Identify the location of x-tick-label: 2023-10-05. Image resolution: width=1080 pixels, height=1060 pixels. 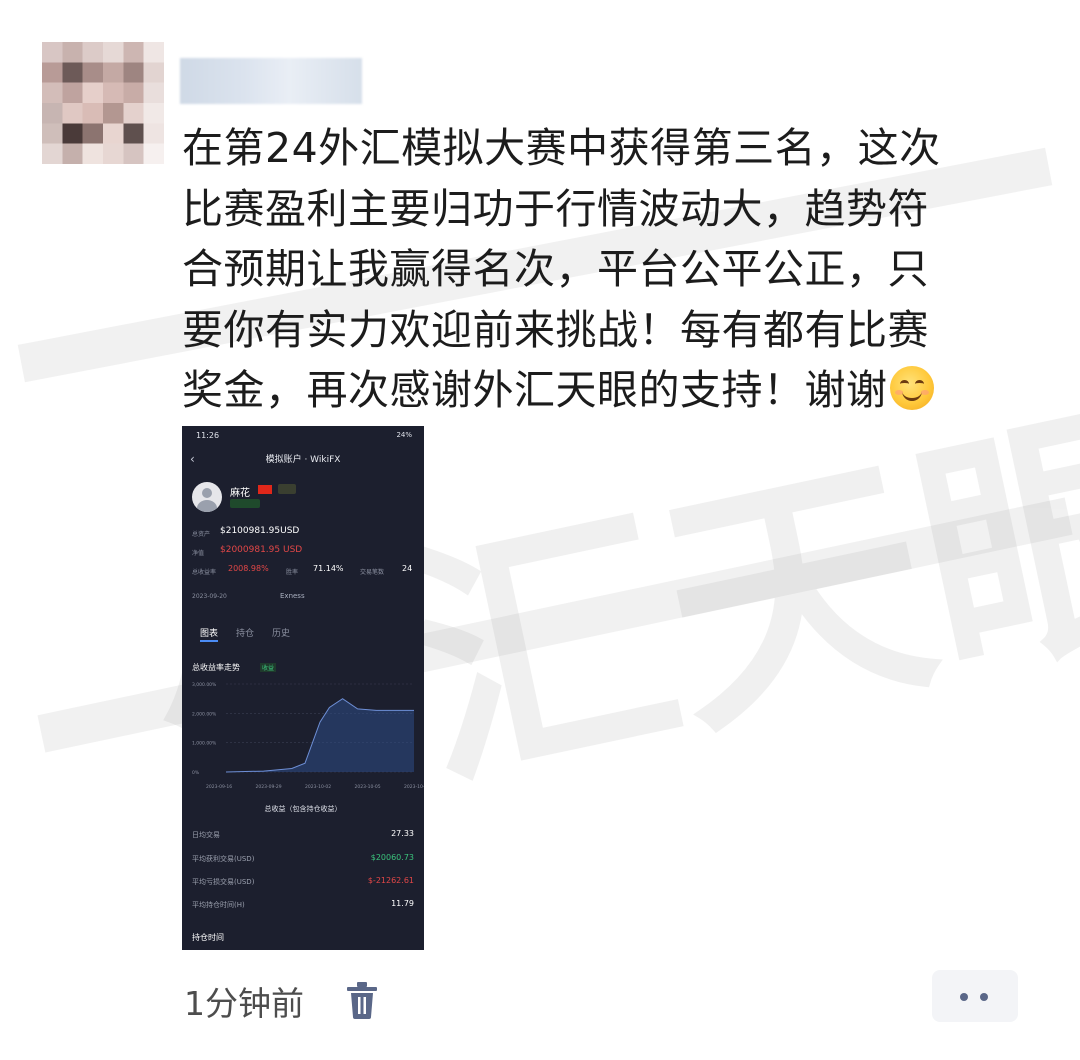
(368, 787).